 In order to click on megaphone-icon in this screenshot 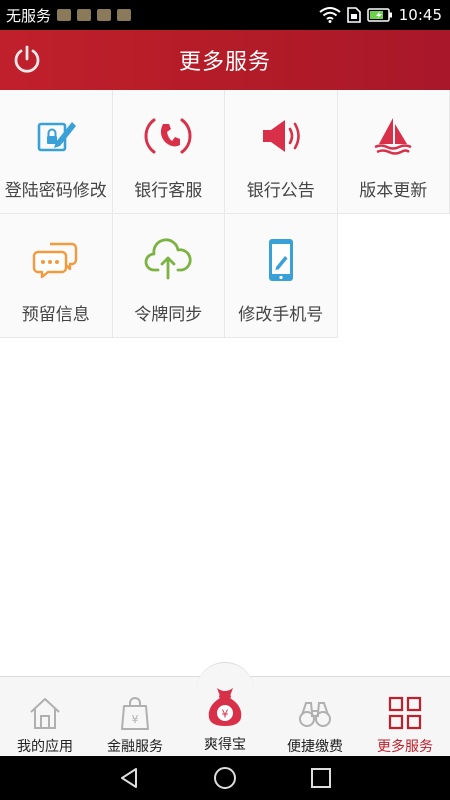, I will do `click(281, 136)`.